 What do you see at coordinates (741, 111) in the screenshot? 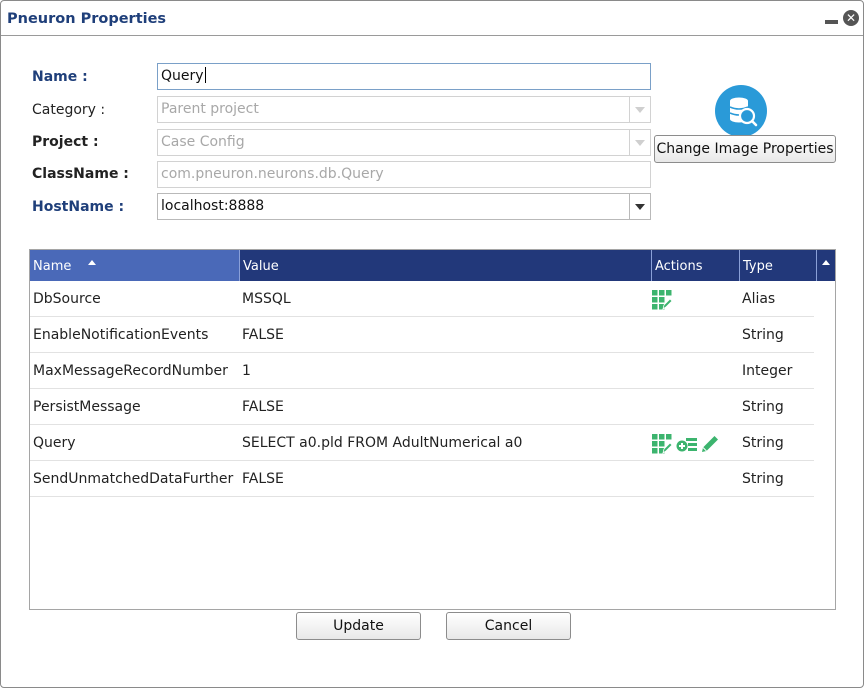
I see `database-icon` at bounding box center [741, 111].